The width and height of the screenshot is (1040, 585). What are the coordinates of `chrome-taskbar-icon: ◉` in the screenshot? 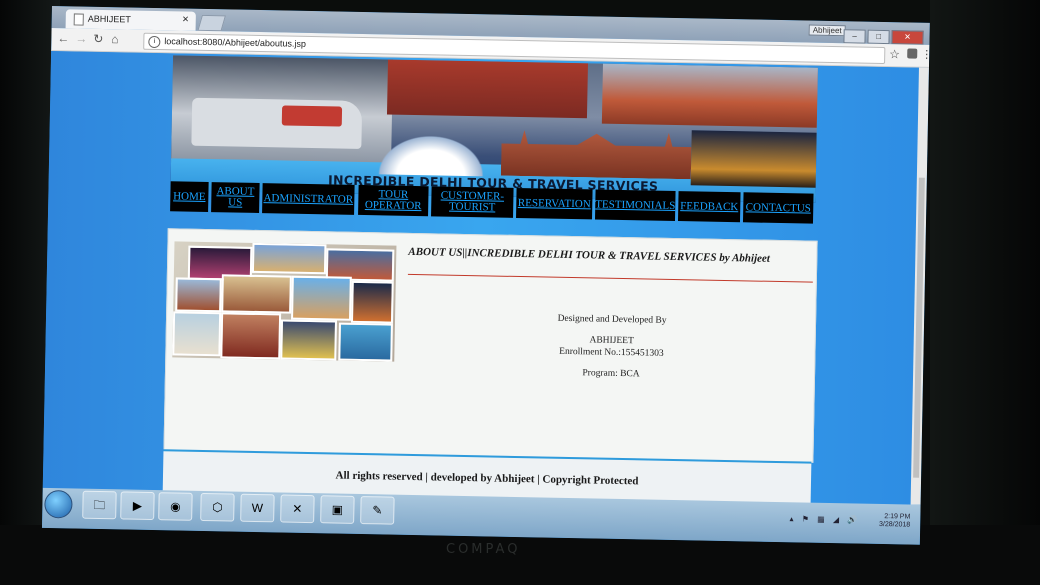 It's located at (175, 506).